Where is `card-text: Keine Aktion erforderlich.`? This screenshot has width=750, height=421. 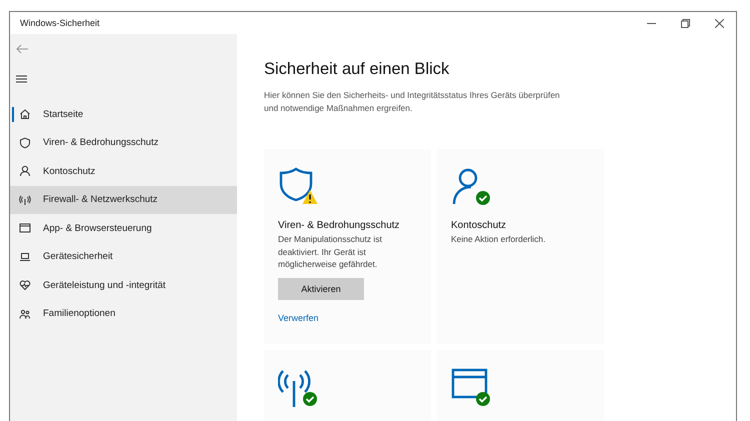 card-text: Keine Aktion erforderlich. is located at coordinates (498, 239).